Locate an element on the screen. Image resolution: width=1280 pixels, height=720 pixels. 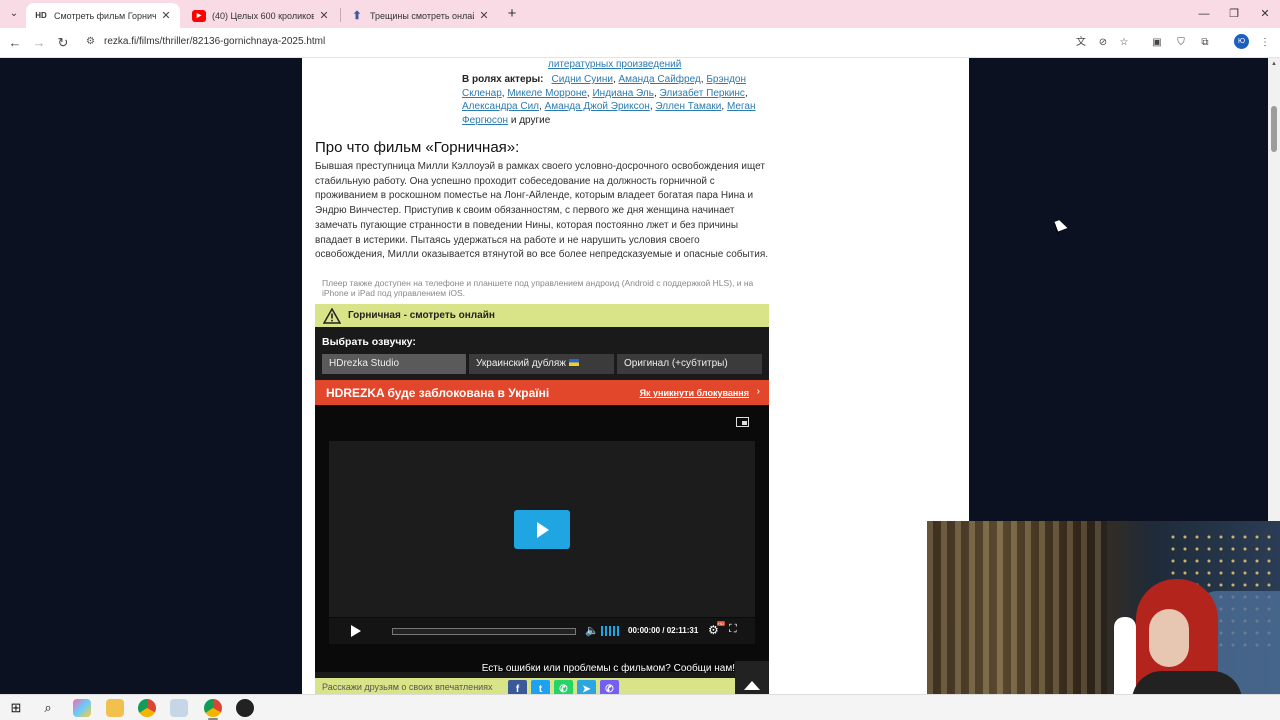
minimize-icon: — is located at coordinates (1204, 14).